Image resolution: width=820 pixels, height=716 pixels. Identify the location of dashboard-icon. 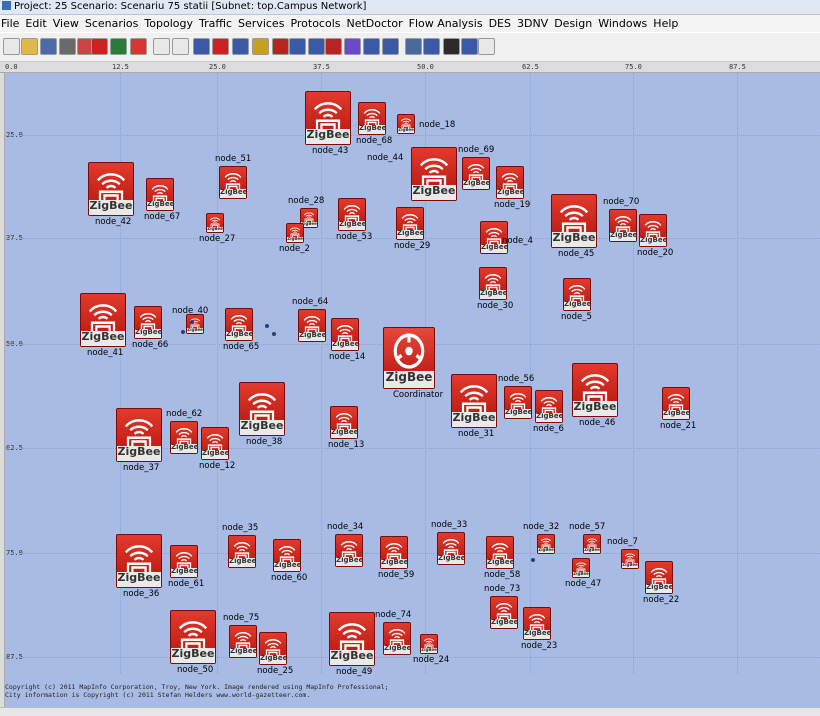
(469, 46).